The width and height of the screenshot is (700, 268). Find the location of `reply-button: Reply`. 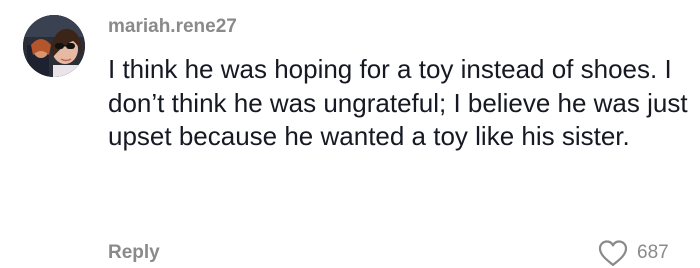

reply-button: Reply is located at coordinates (134, 253).